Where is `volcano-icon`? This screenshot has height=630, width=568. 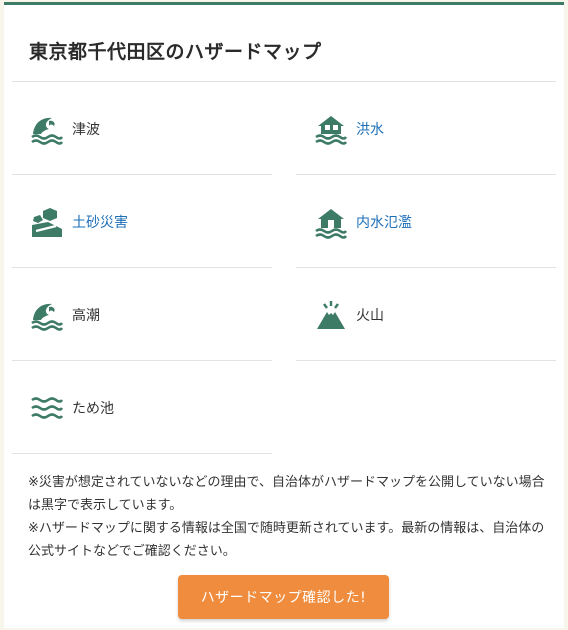
volcano-icon is located at coordinates (331, 315).